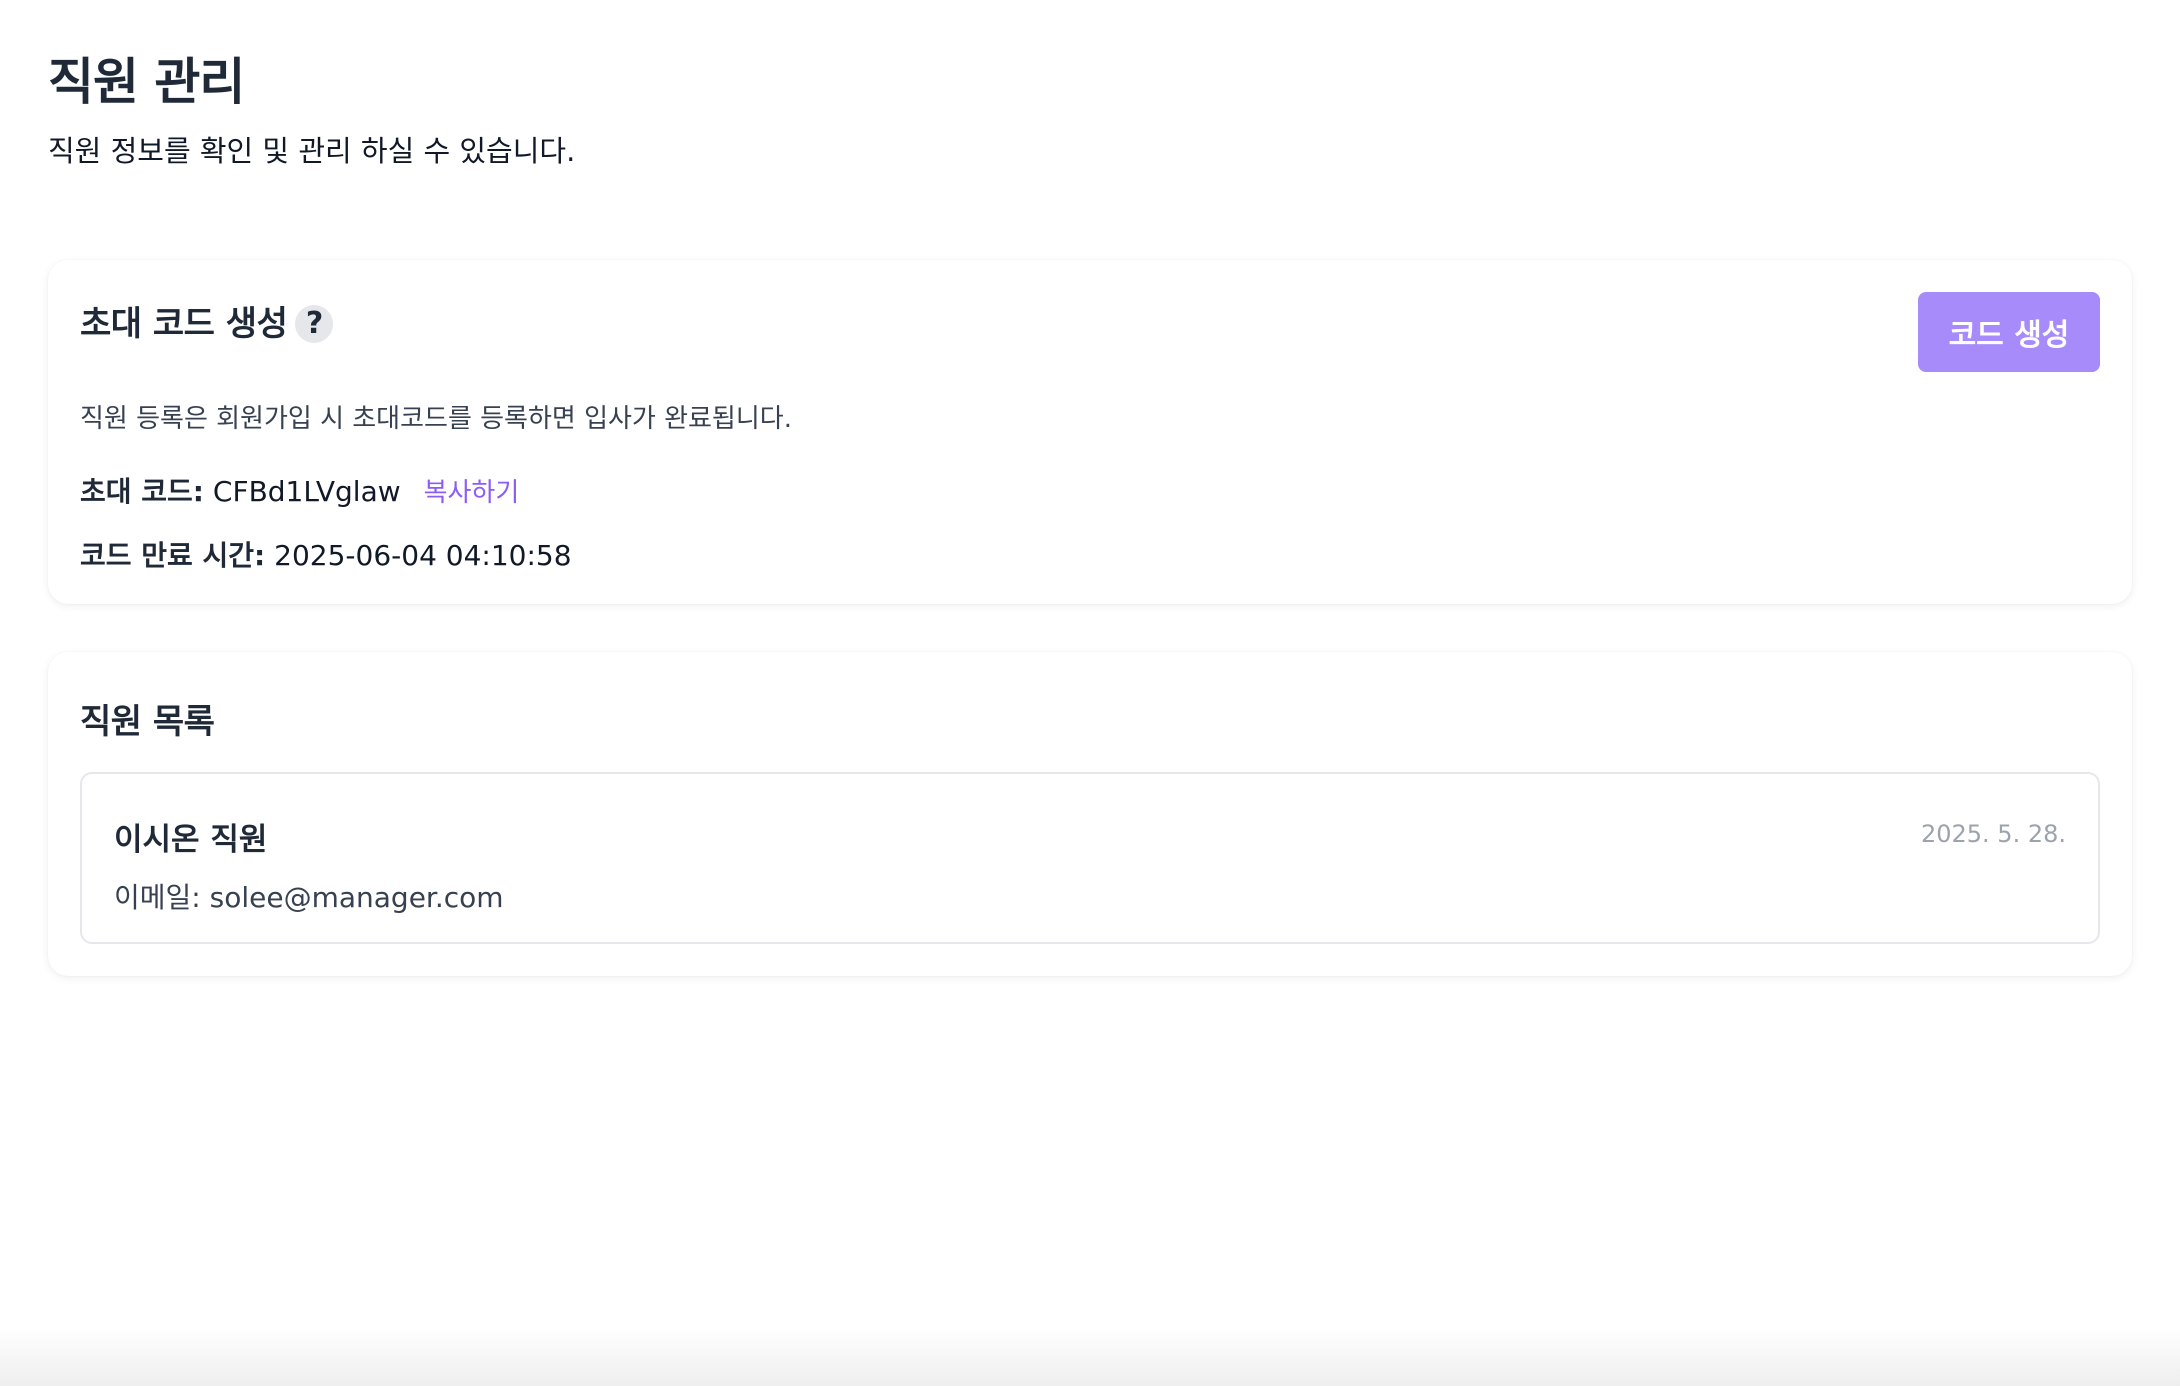 This screenshot has height=1386, width=2180. I want to click on question-icon: ?, so click(314, 324).